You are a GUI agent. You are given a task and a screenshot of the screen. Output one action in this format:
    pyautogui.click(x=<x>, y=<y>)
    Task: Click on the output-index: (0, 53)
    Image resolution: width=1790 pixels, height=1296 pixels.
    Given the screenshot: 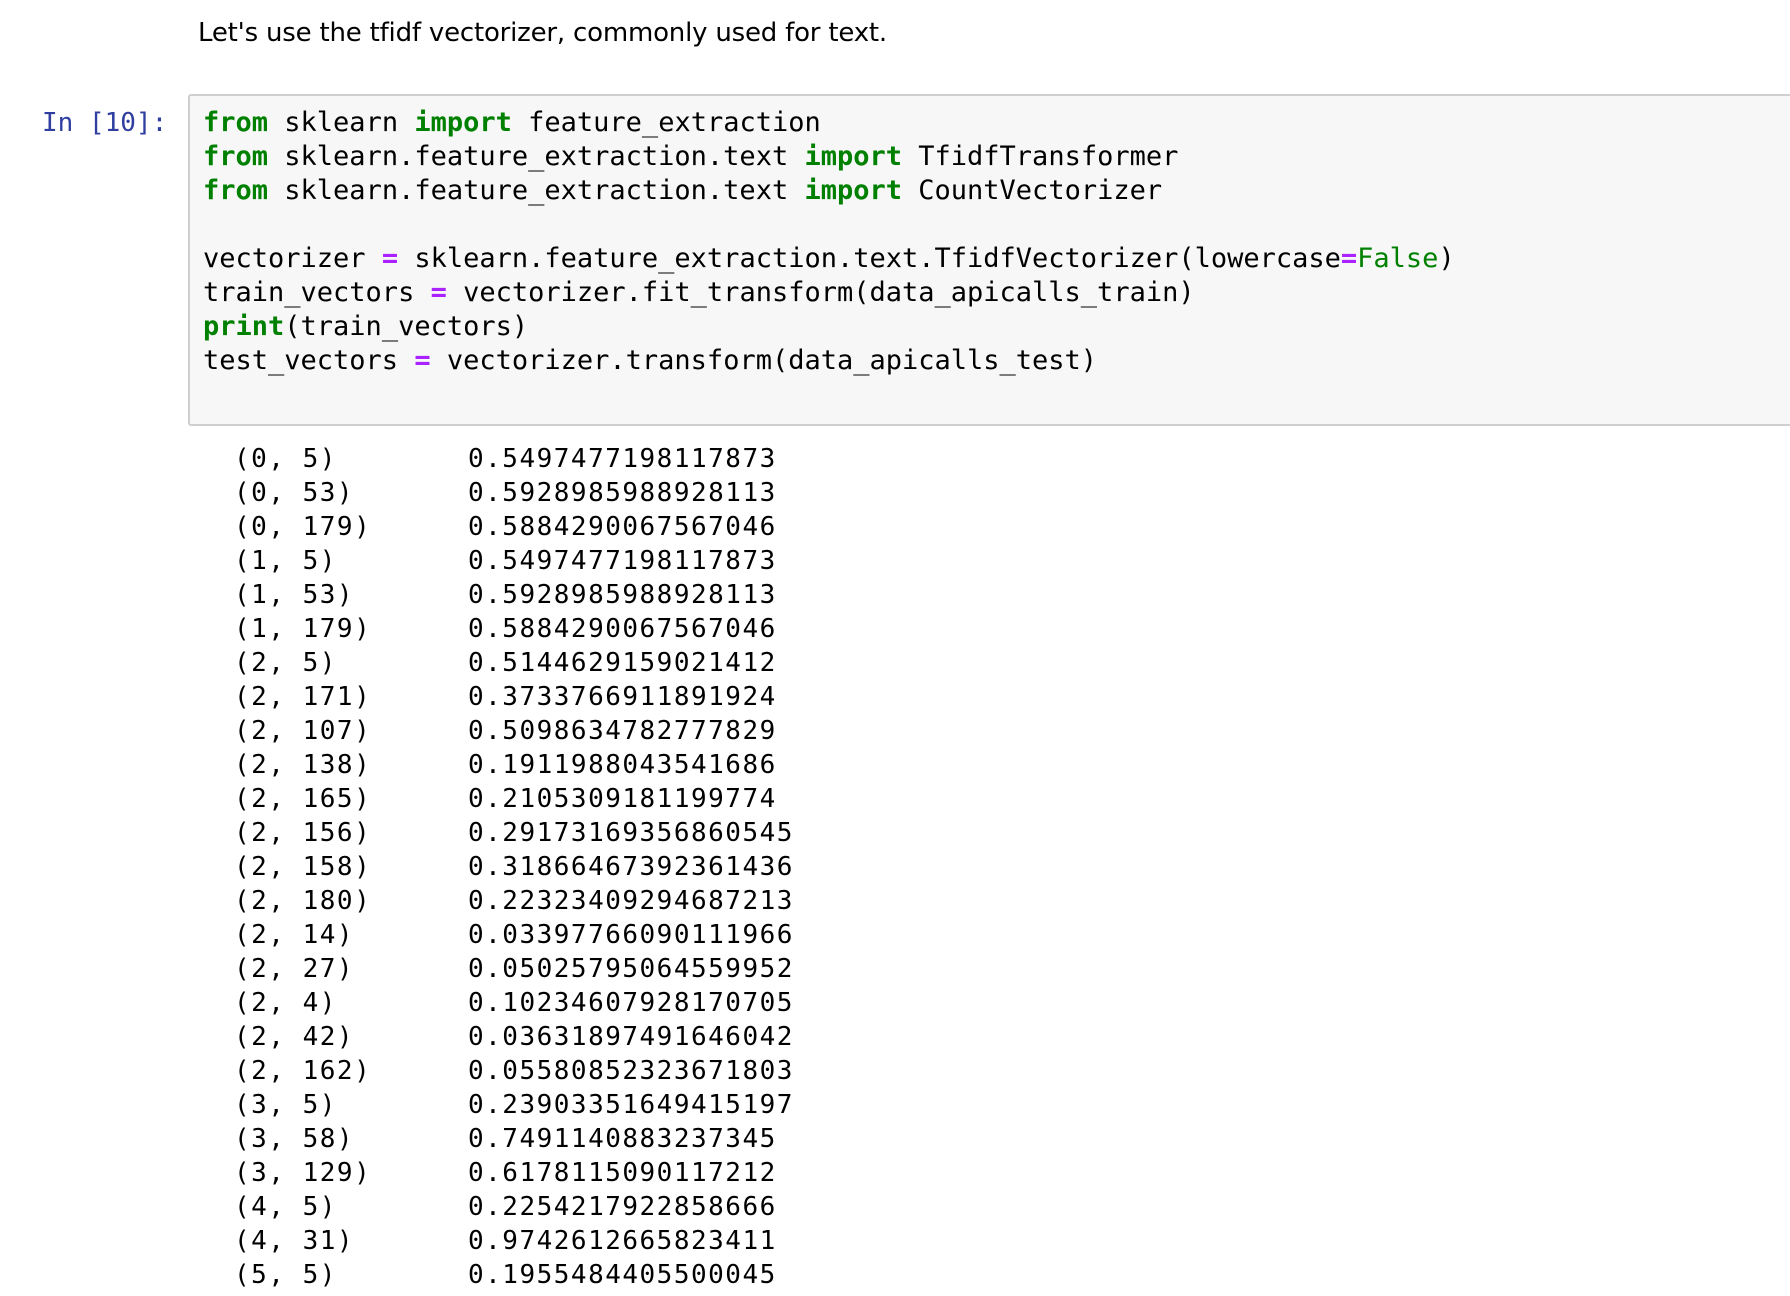 What is the action you would take?
    pyautogui.click(x=294, y=493)
    